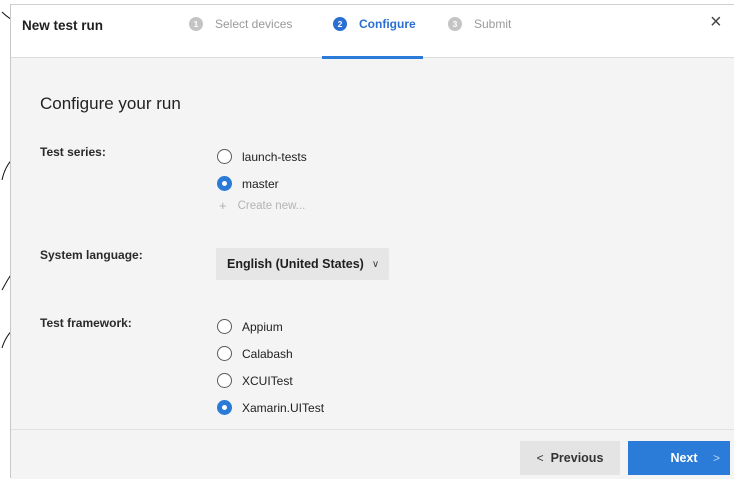 This screenshot has width=734, height=481. I want to click on step-number-3: 3, so click(455, 24).